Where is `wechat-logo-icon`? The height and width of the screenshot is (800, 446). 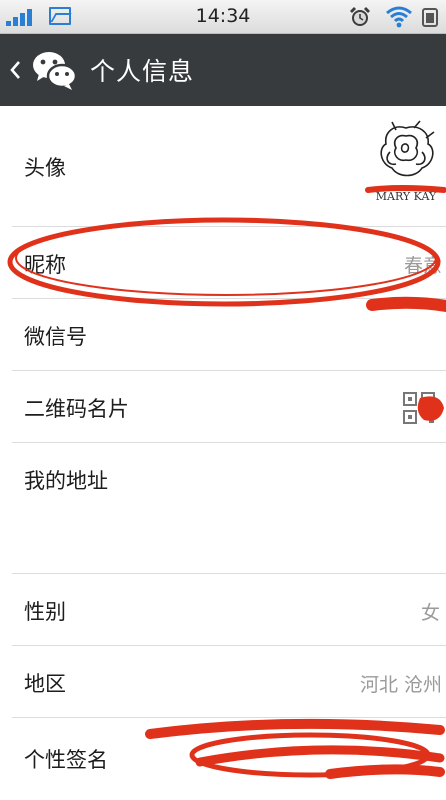
wechat-logo-icon is located at coordinates (54, 70).